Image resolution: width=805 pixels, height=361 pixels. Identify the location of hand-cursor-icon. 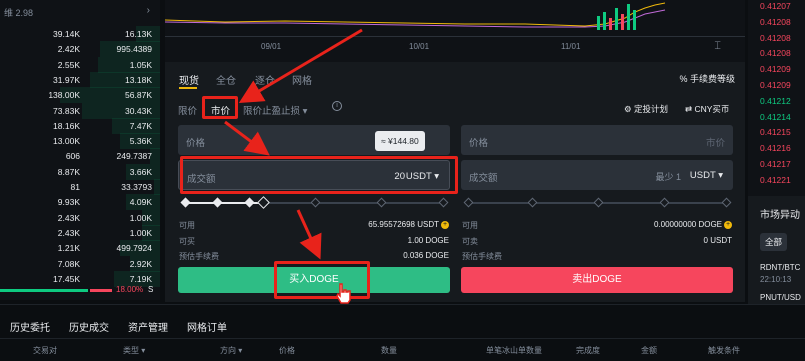
(343, 293).